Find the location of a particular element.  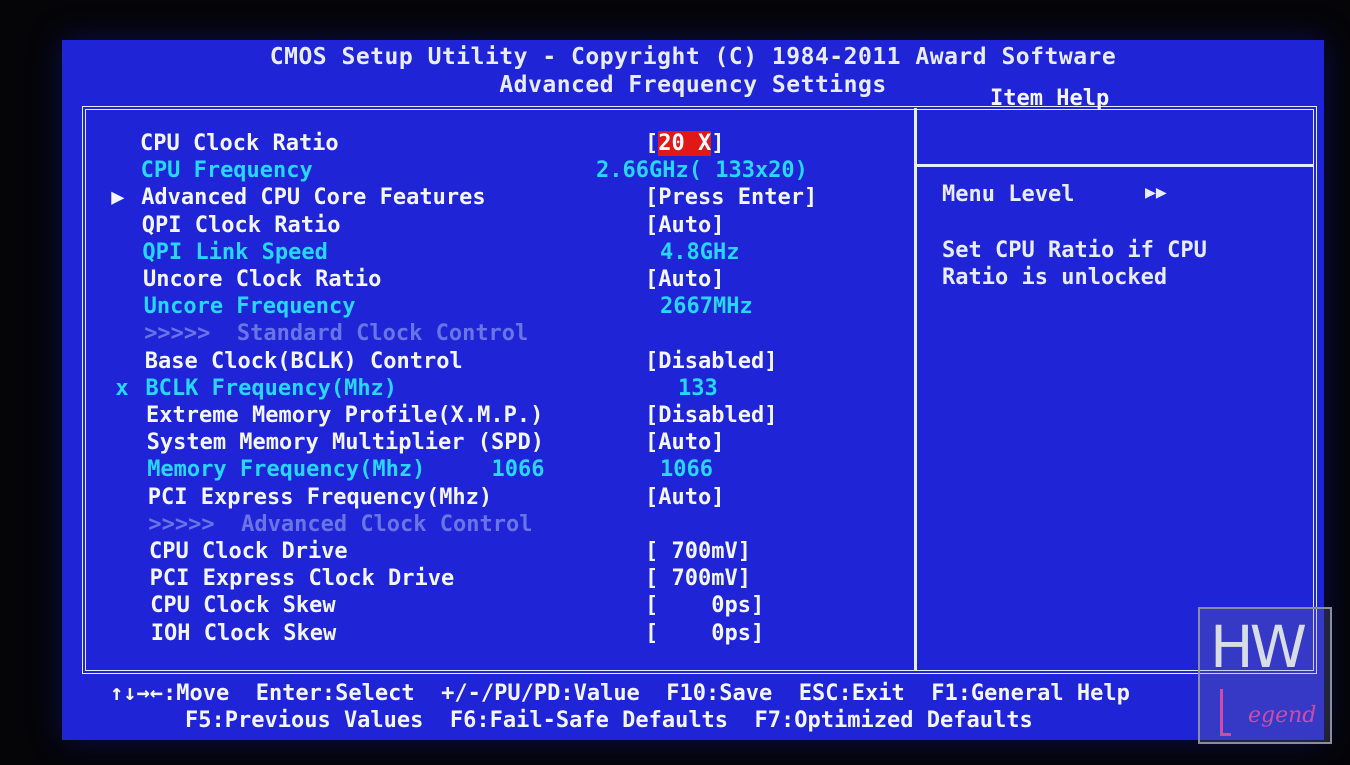

help-separator is located at coordinates (1115, 165).